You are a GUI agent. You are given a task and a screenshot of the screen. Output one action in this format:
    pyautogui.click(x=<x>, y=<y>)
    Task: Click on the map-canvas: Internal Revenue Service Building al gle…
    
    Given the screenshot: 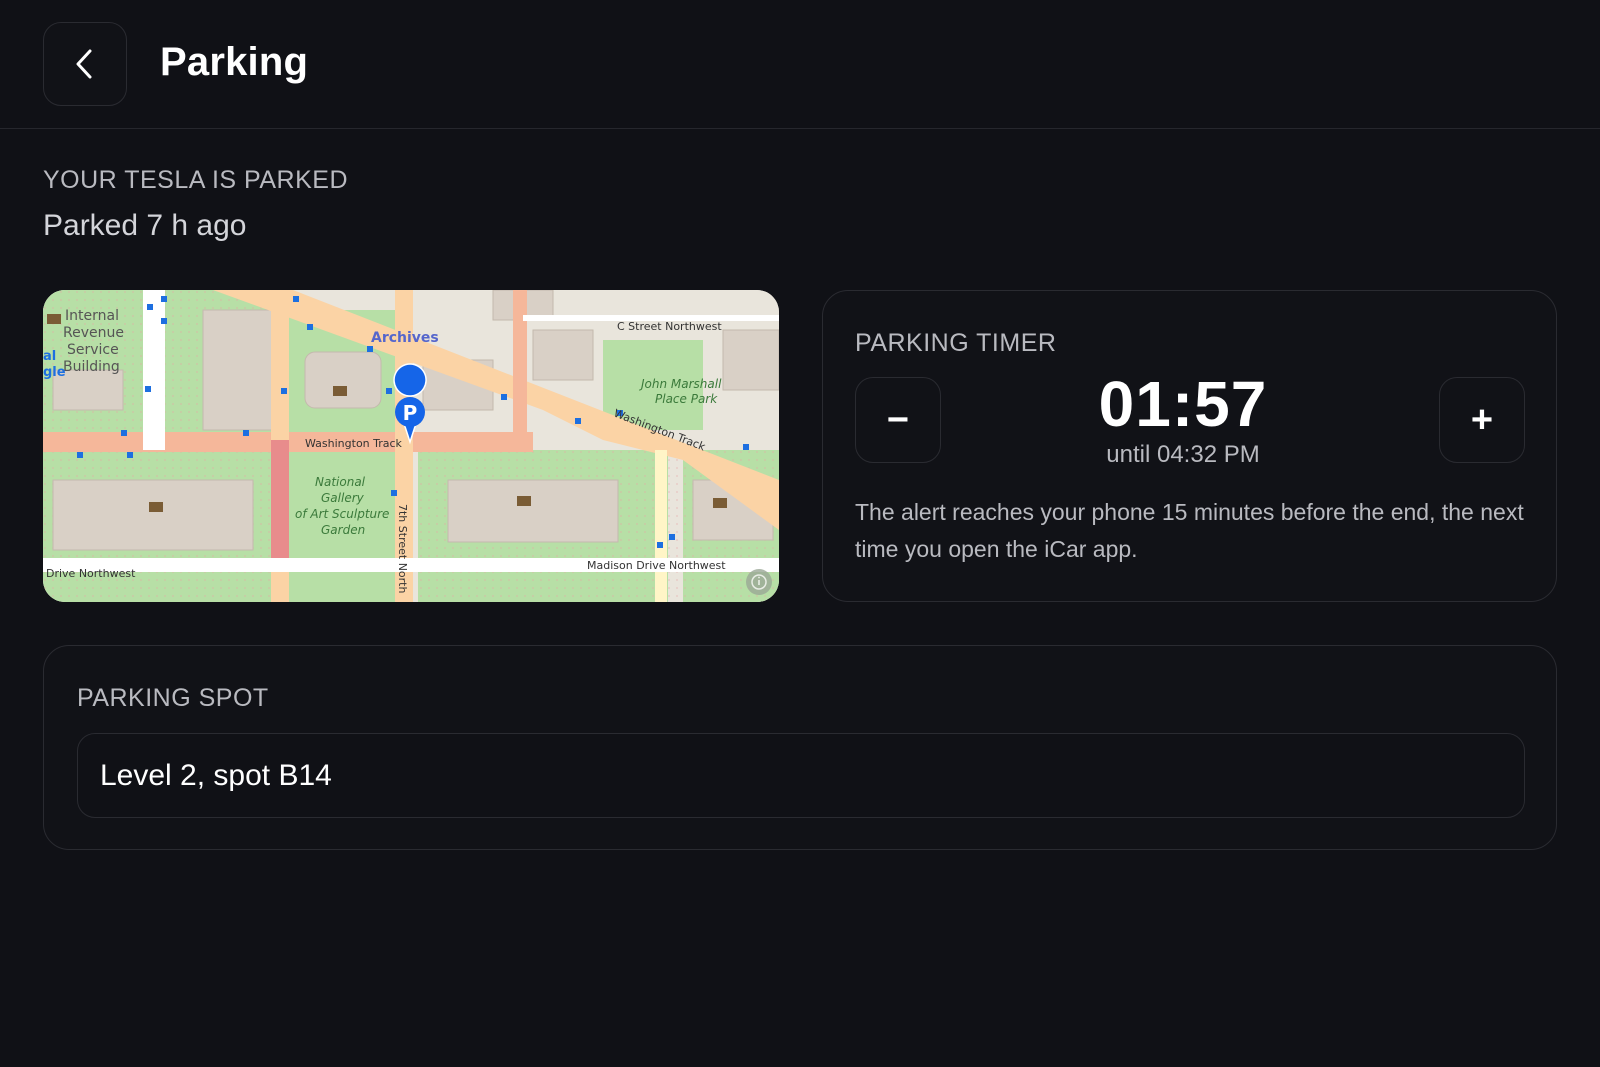 What is the action you would take?
    pyautogui.click(x=411, y=446)
    